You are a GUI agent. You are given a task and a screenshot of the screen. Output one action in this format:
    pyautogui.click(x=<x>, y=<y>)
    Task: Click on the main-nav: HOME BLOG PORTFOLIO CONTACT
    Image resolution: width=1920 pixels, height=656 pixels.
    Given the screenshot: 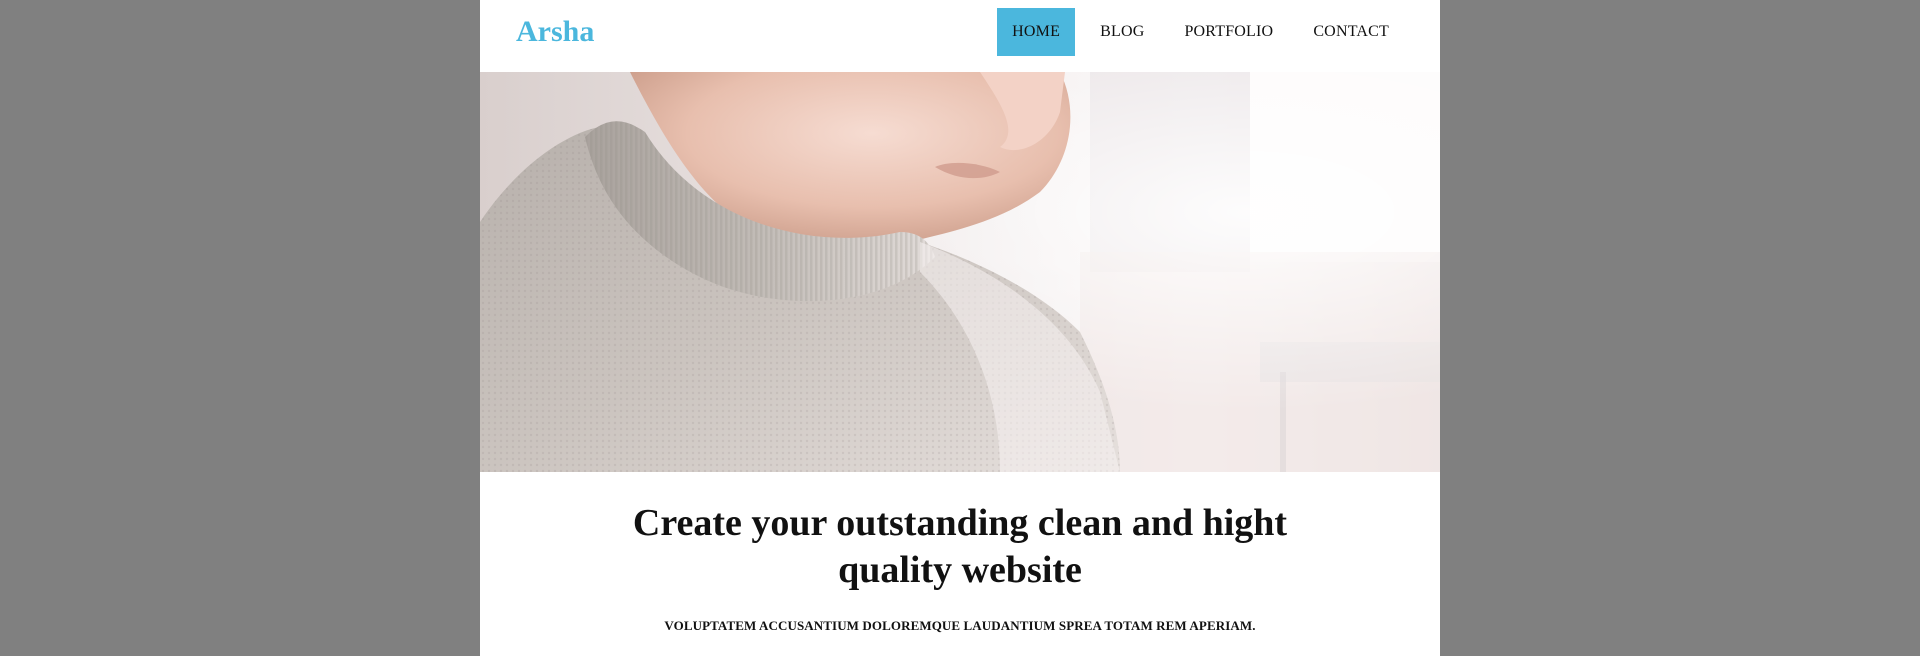 What is the action you would take?
    pyautogui.click(x=1200, y=32)
    